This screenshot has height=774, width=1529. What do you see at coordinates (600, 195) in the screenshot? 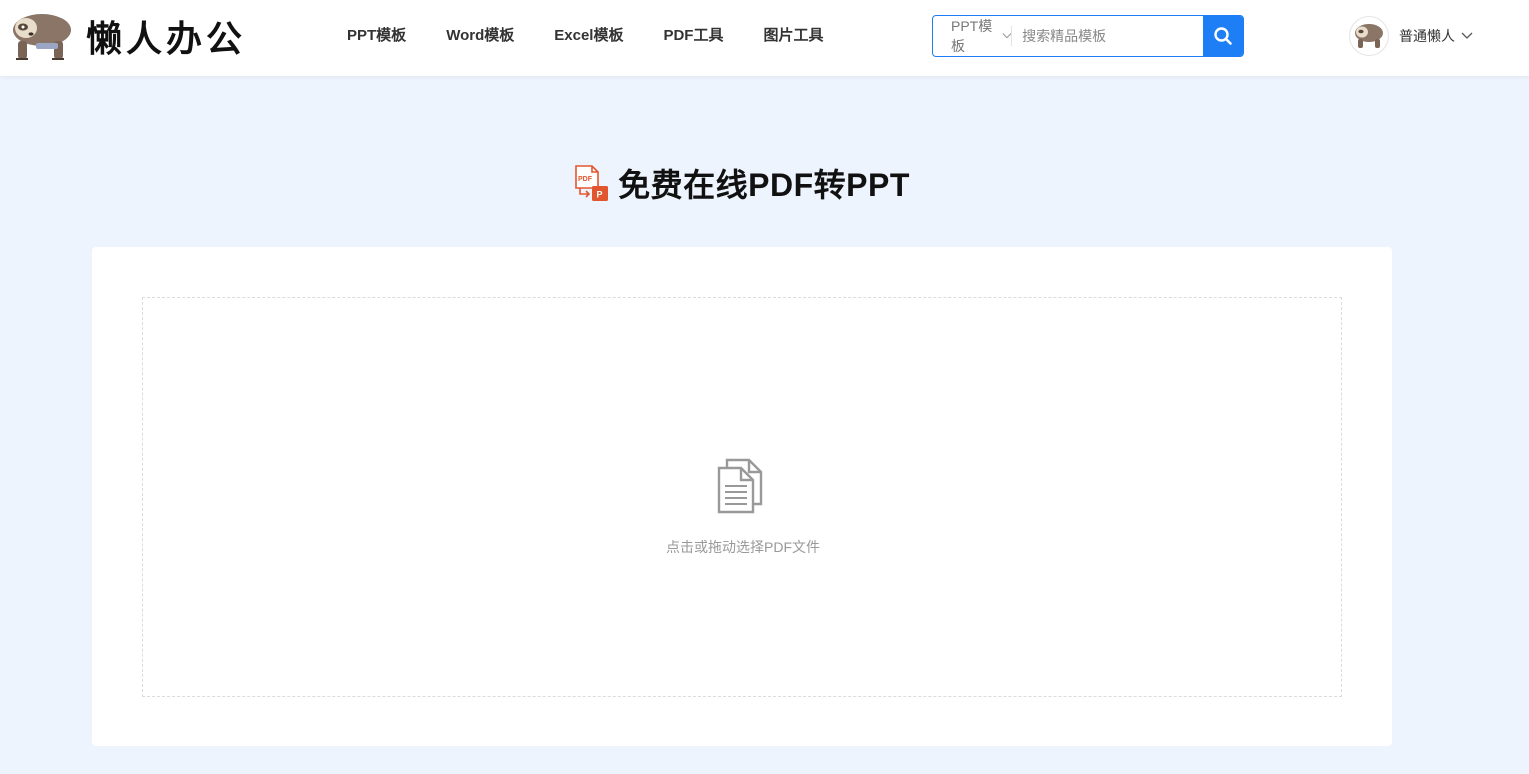
I see `svg-text: P` at bounding box center [600, 195].